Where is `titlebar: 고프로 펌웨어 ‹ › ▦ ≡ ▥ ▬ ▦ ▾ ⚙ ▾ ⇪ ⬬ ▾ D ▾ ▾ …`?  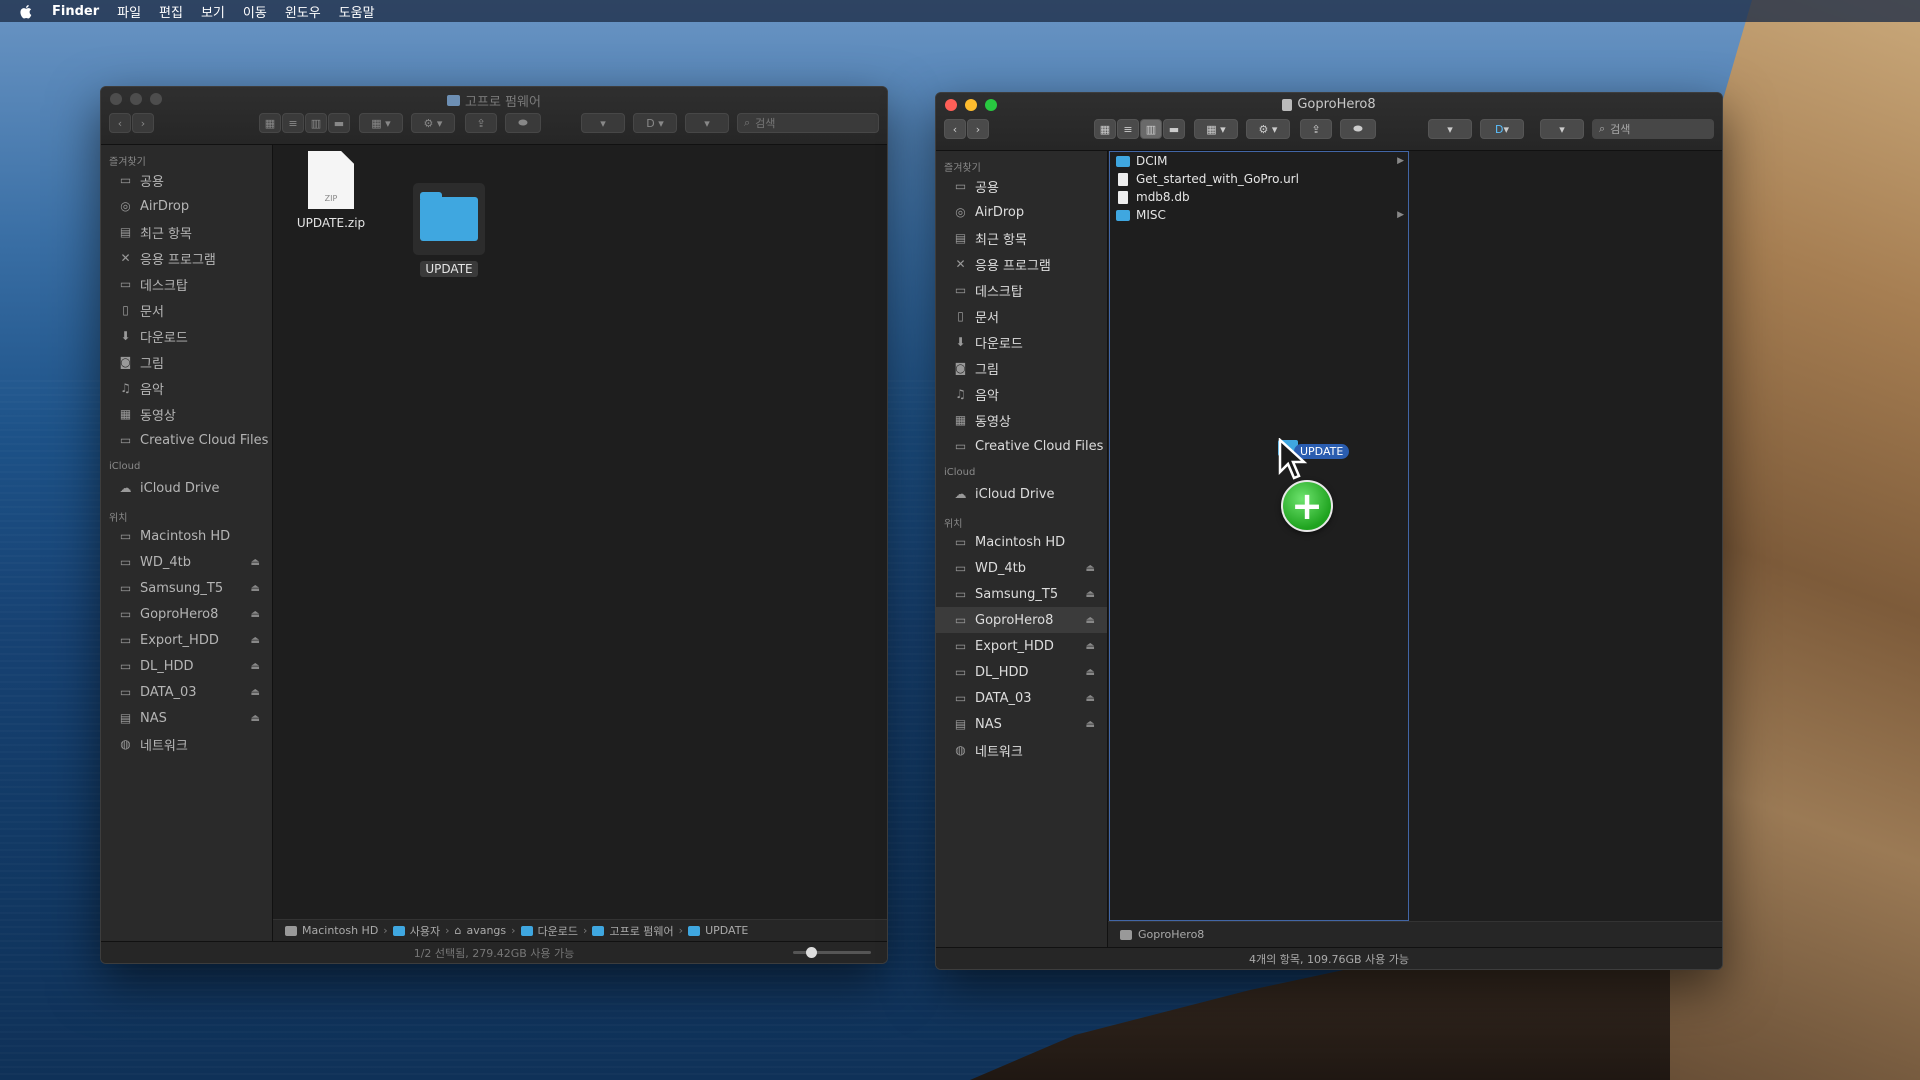 titlebar: 고프로 펌웨어 ‹ › ▦ ≡ ▥ ▬ ▦ ▾ ⚙ ▾ ⇪ ⬬ ▾ D ▾ ▾ … is located at coordinates (494, 116).